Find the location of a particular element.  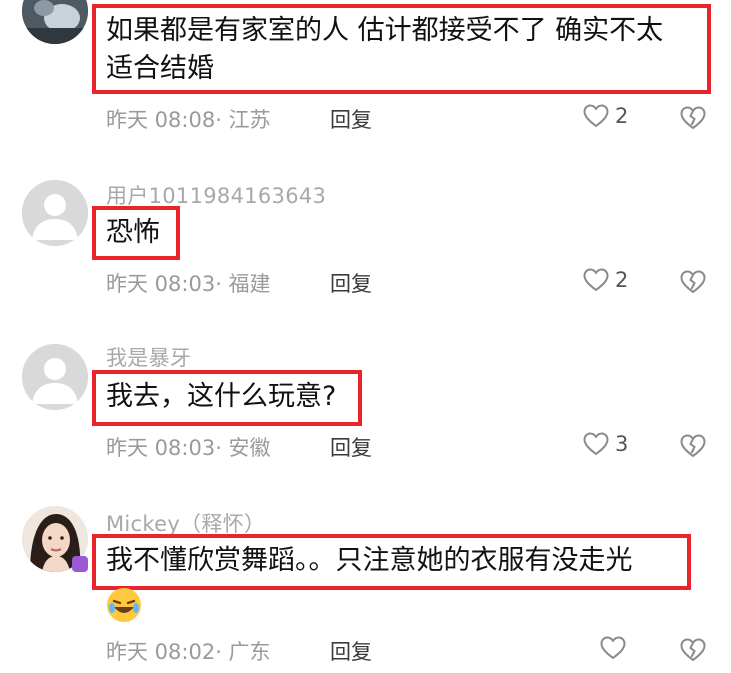

comment-location: · 广东 is located at coordinates (243, 652).